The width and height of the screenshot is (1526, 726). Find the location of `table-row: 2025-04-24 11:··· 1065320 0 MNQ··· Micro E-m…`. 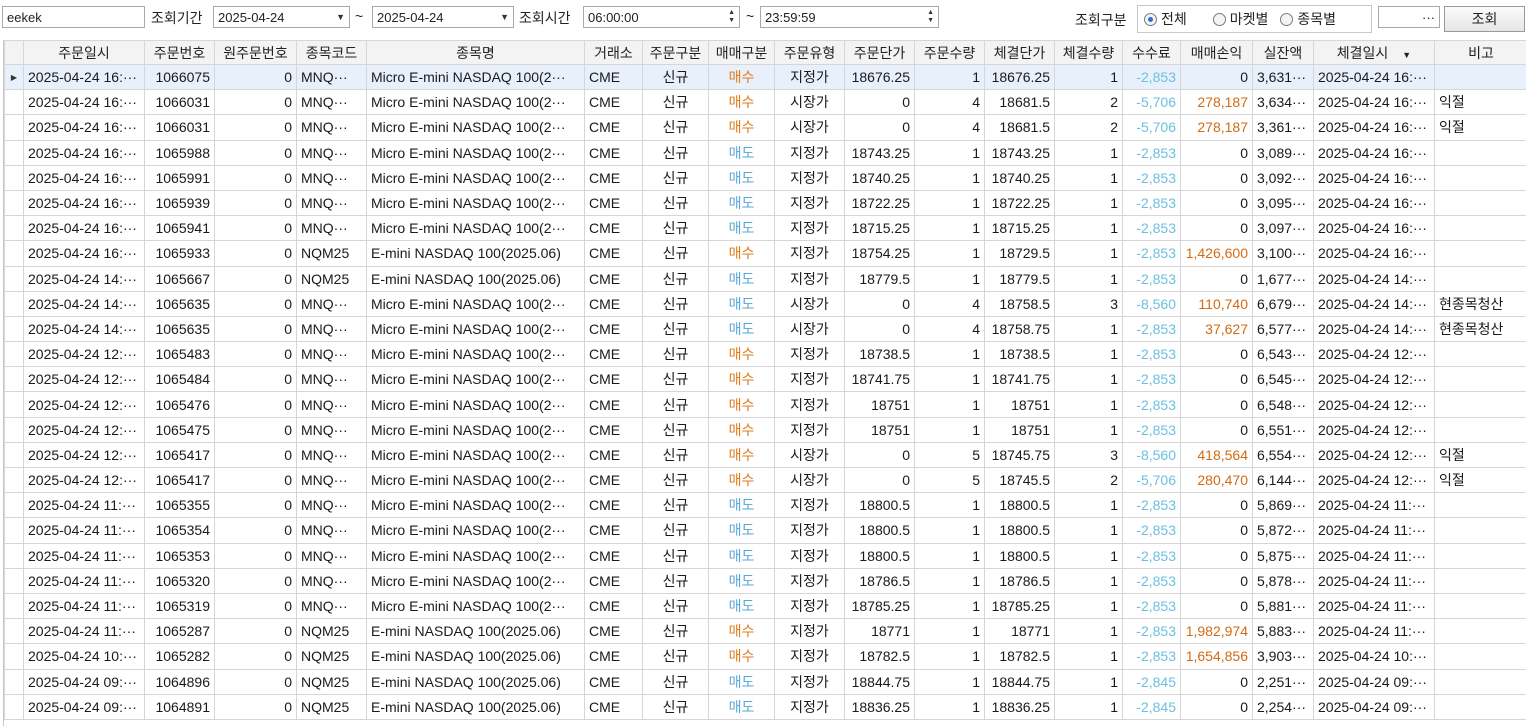

table-row: 2025-04-24 11:··· 1065320 0 MNQ··· Micro E-m… is located at coordinates (765, 580).